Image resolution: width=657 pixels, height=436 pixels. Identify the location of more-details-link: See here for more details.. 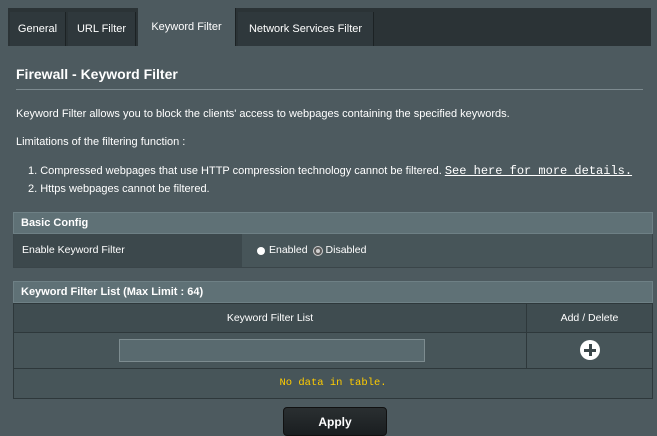
(538, 171).